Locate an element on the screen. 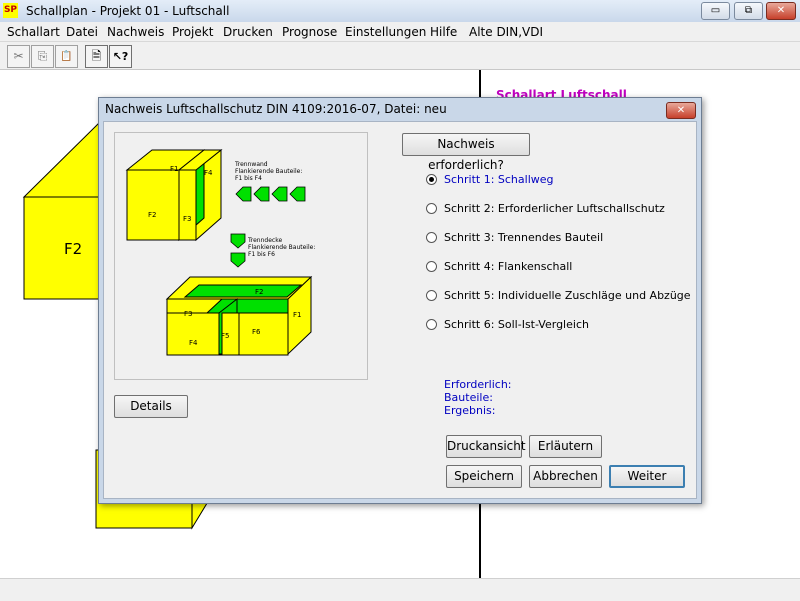  room-top-face is located at coordinates (61, 159).